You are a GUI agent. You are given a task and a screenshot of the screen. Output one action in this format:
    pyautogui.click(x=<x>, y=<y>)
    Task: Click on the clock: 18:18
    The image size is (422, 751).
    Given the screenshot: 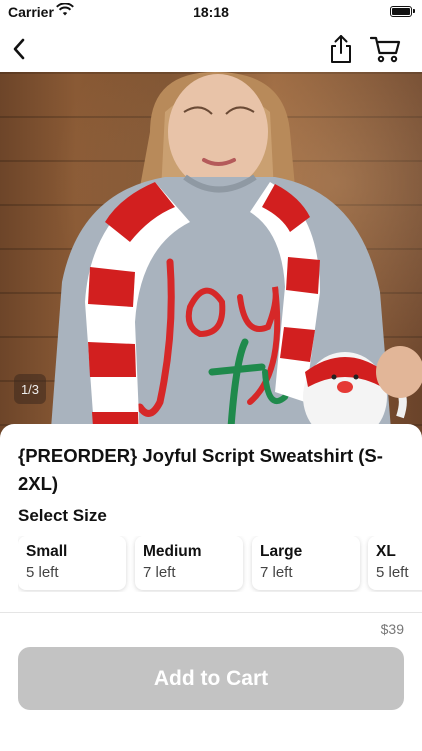 What is the action you would take?
    pyautogui.click(x=211, y=12)
    